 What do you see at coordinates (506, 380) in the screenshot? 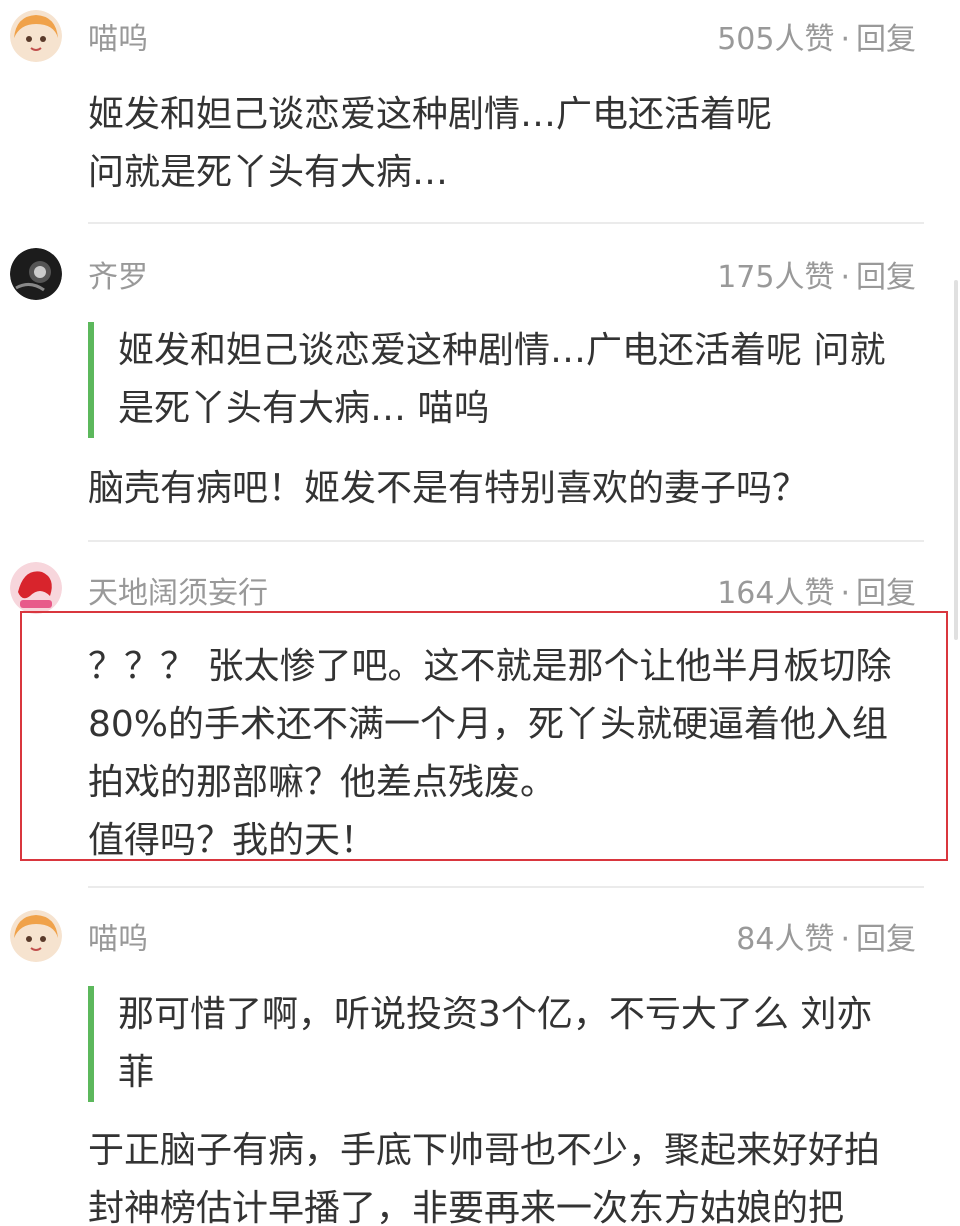
I see `quoted-reply: 姬发和妲己谈恋爱这种剧情…广电还活着呢 问就 是死丫头有大病… 喵呜` at bounding box center [506, 380].